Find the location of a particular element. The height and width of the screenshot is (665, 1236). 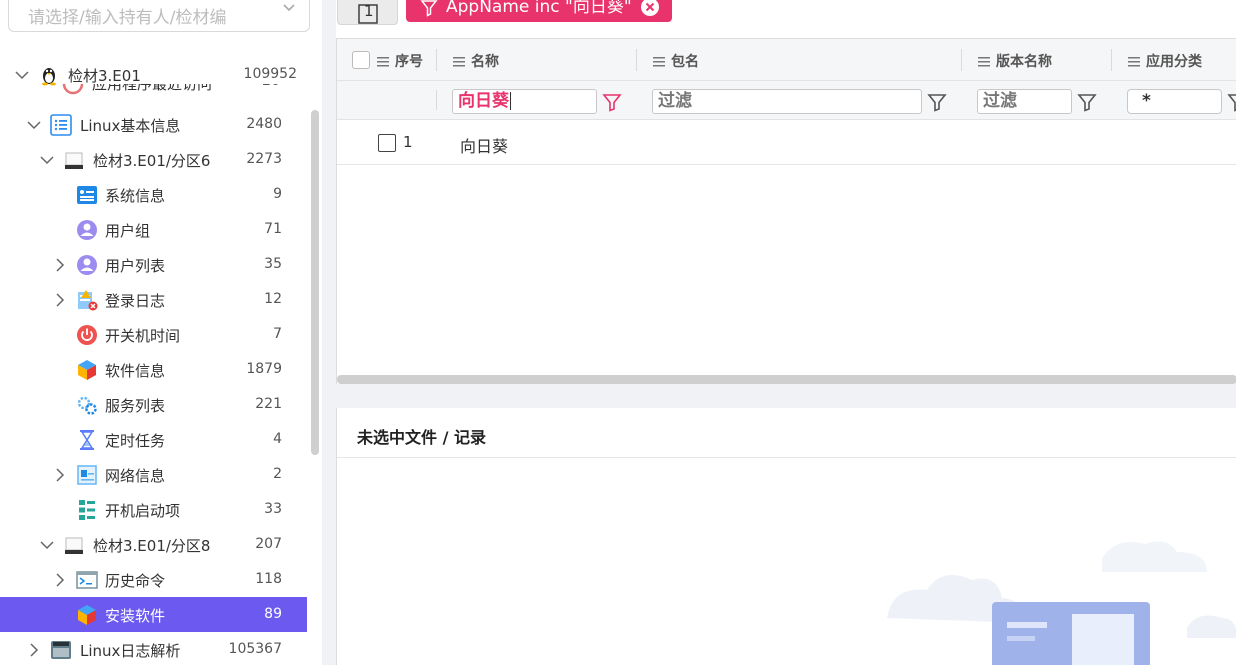

tree-item-label: Linux基本信息 is located at coordinates (130, 126).